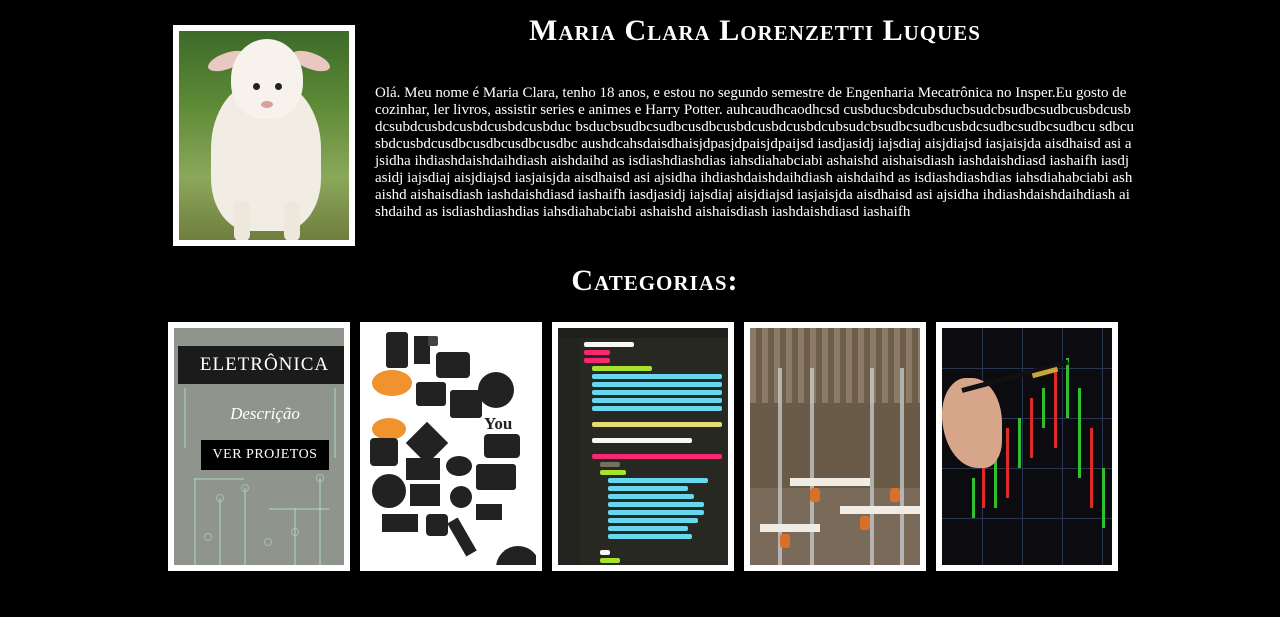 Image resolution: width=1280 pixels, height=617 pixels. I want to click on view-projects-button: VER PROJETOS, so click(265, 455).